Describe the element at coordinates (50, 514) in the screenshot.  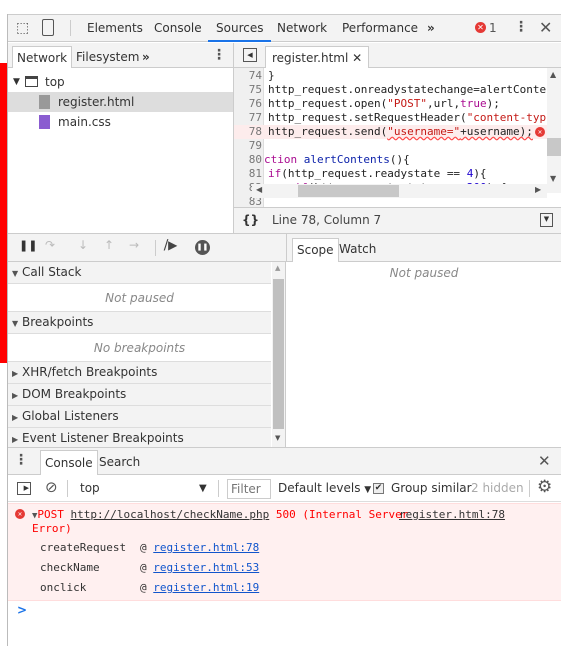
I see `error-method: POST` at that location.